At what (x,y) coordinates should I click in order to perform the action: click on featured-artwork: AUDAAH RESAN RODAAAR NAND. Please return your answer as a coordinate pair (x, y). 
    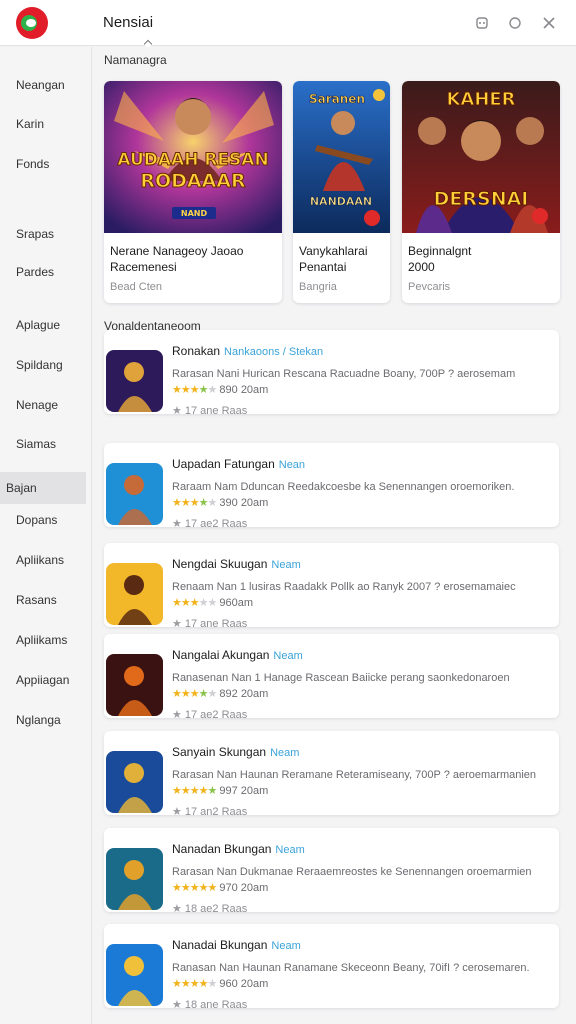
    Looking at the image, I should click on (193, 157).